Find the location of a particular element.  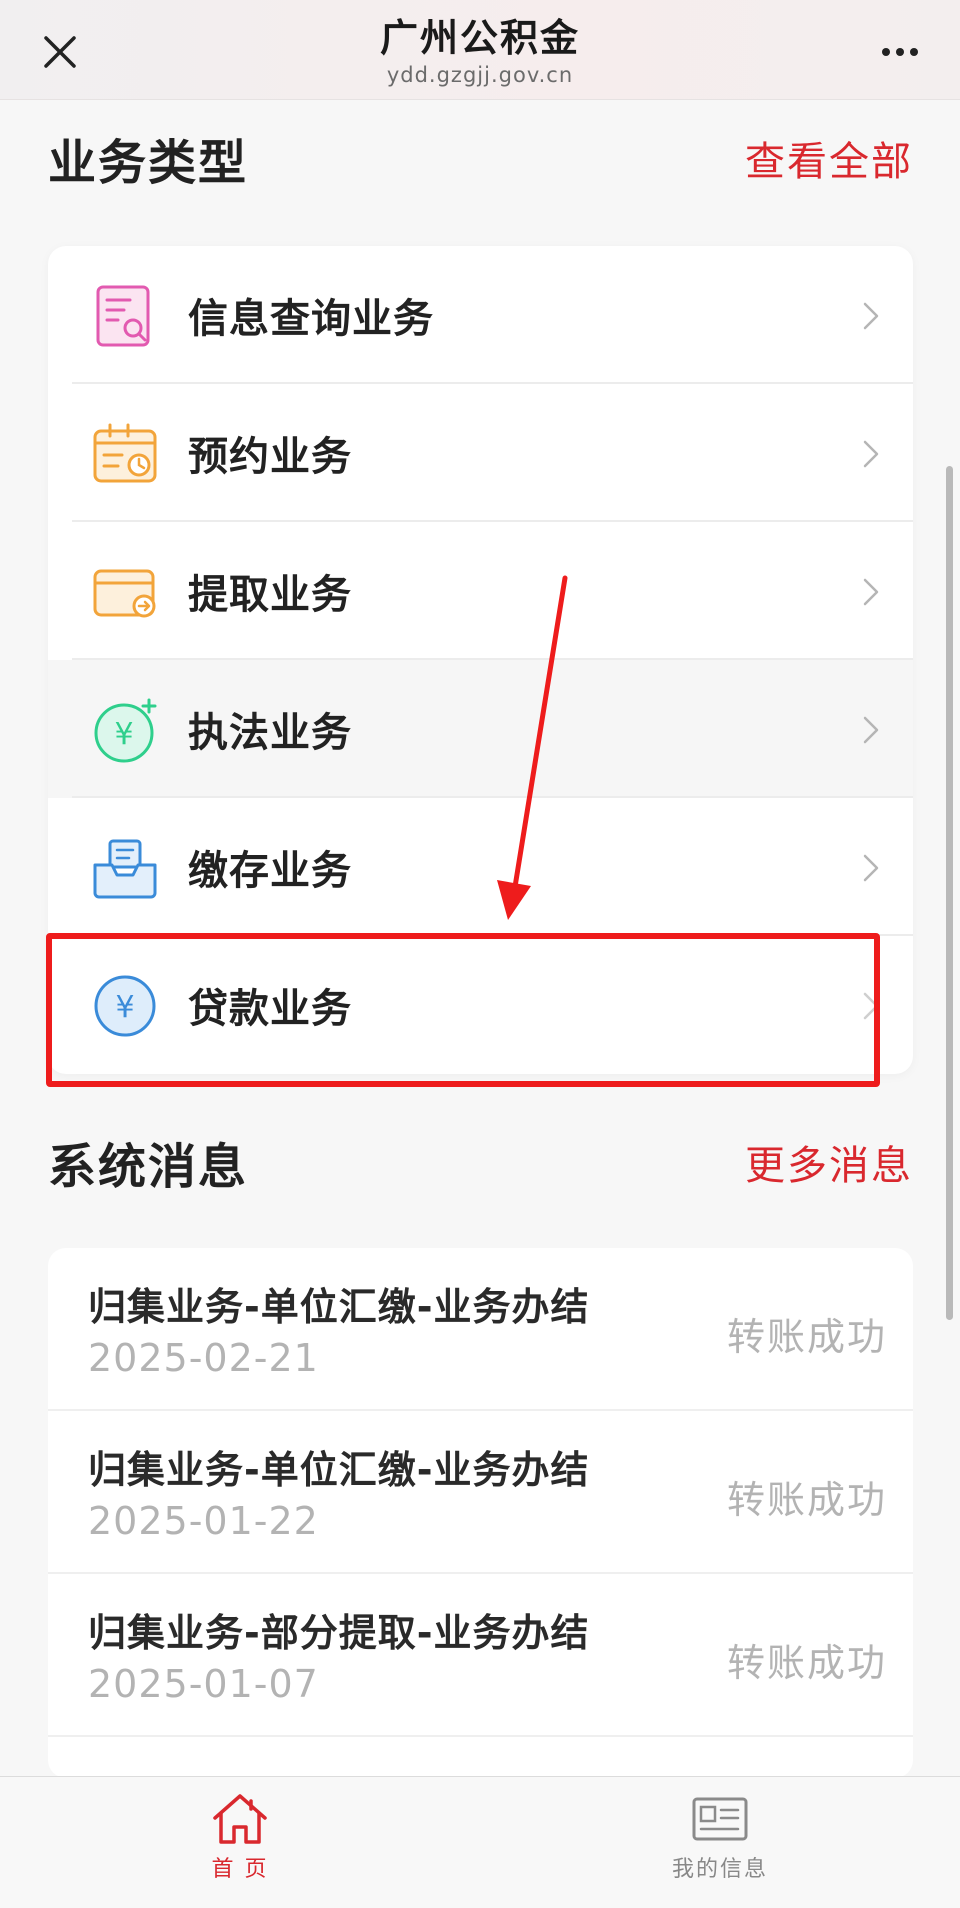

more-options-button is located at coordinates (900, 52).